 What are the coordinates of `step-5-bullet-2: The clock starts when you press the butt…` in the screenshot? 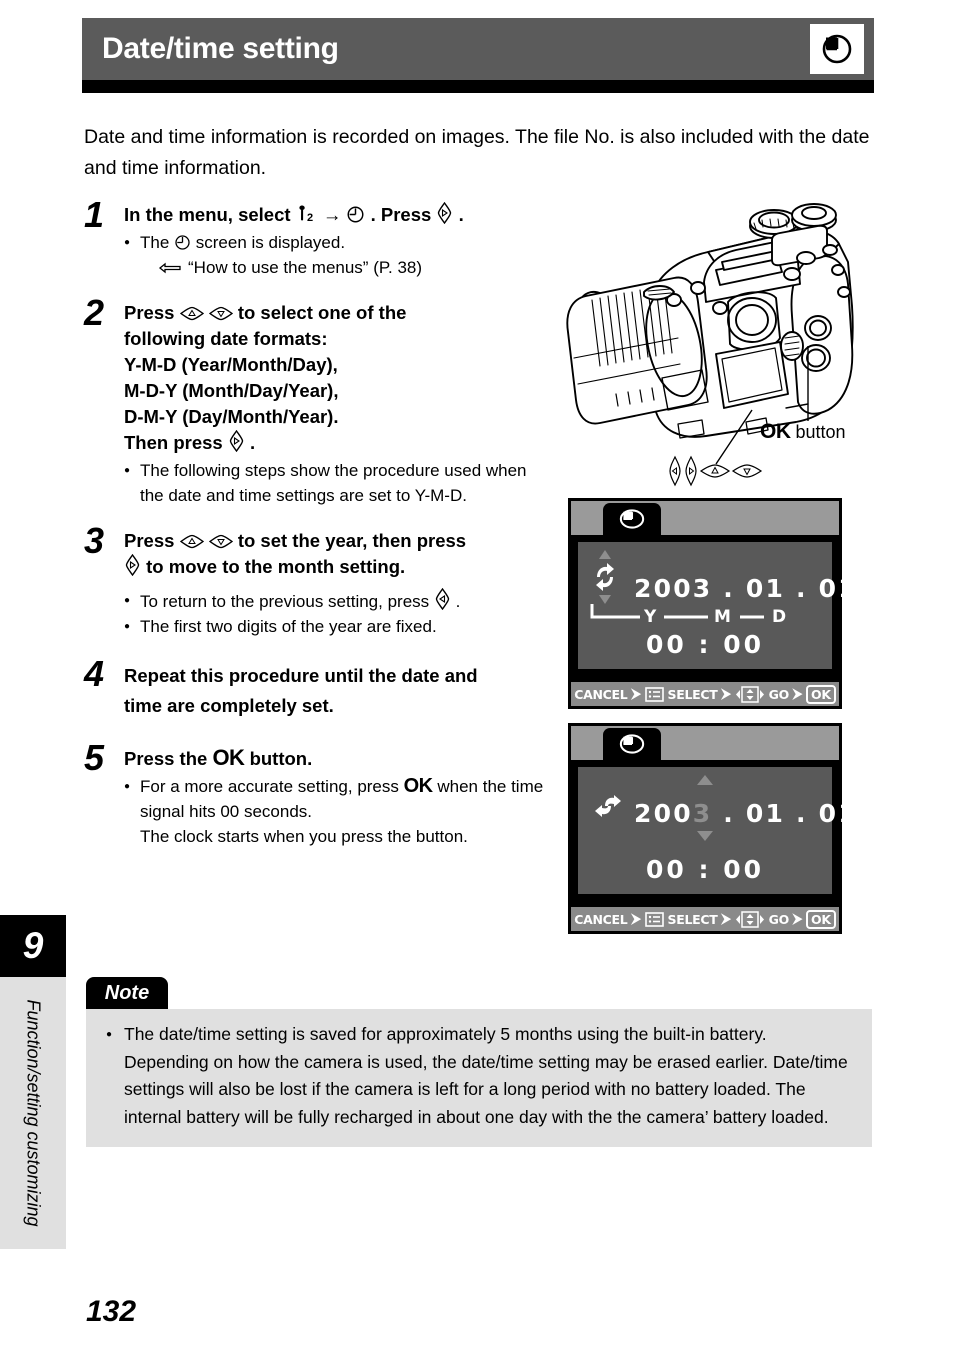 It's located at (304, 836).